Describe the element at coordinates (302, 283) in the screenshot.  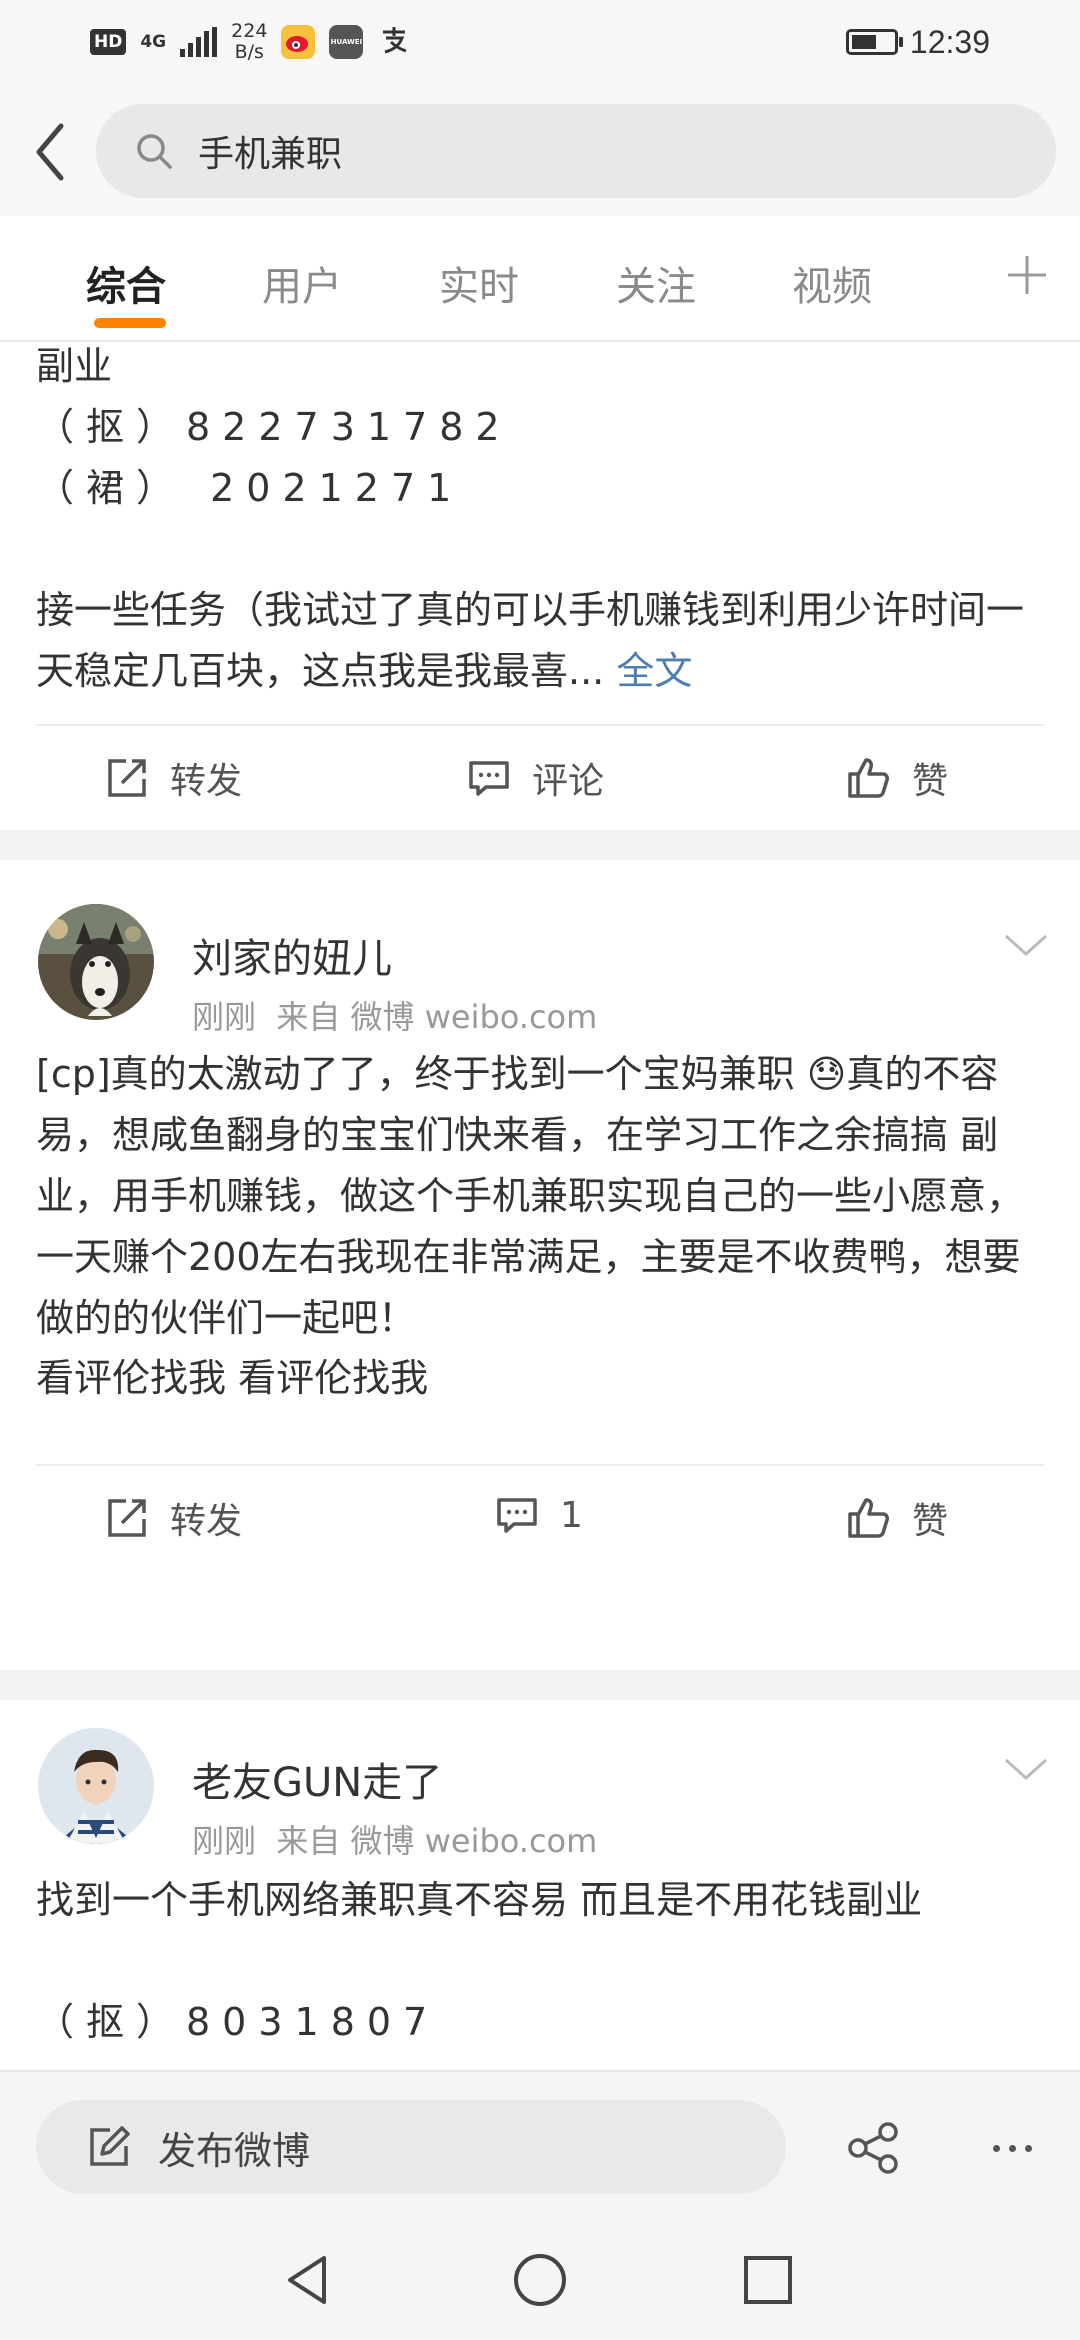
I see `tab-users: 用户` at that location.